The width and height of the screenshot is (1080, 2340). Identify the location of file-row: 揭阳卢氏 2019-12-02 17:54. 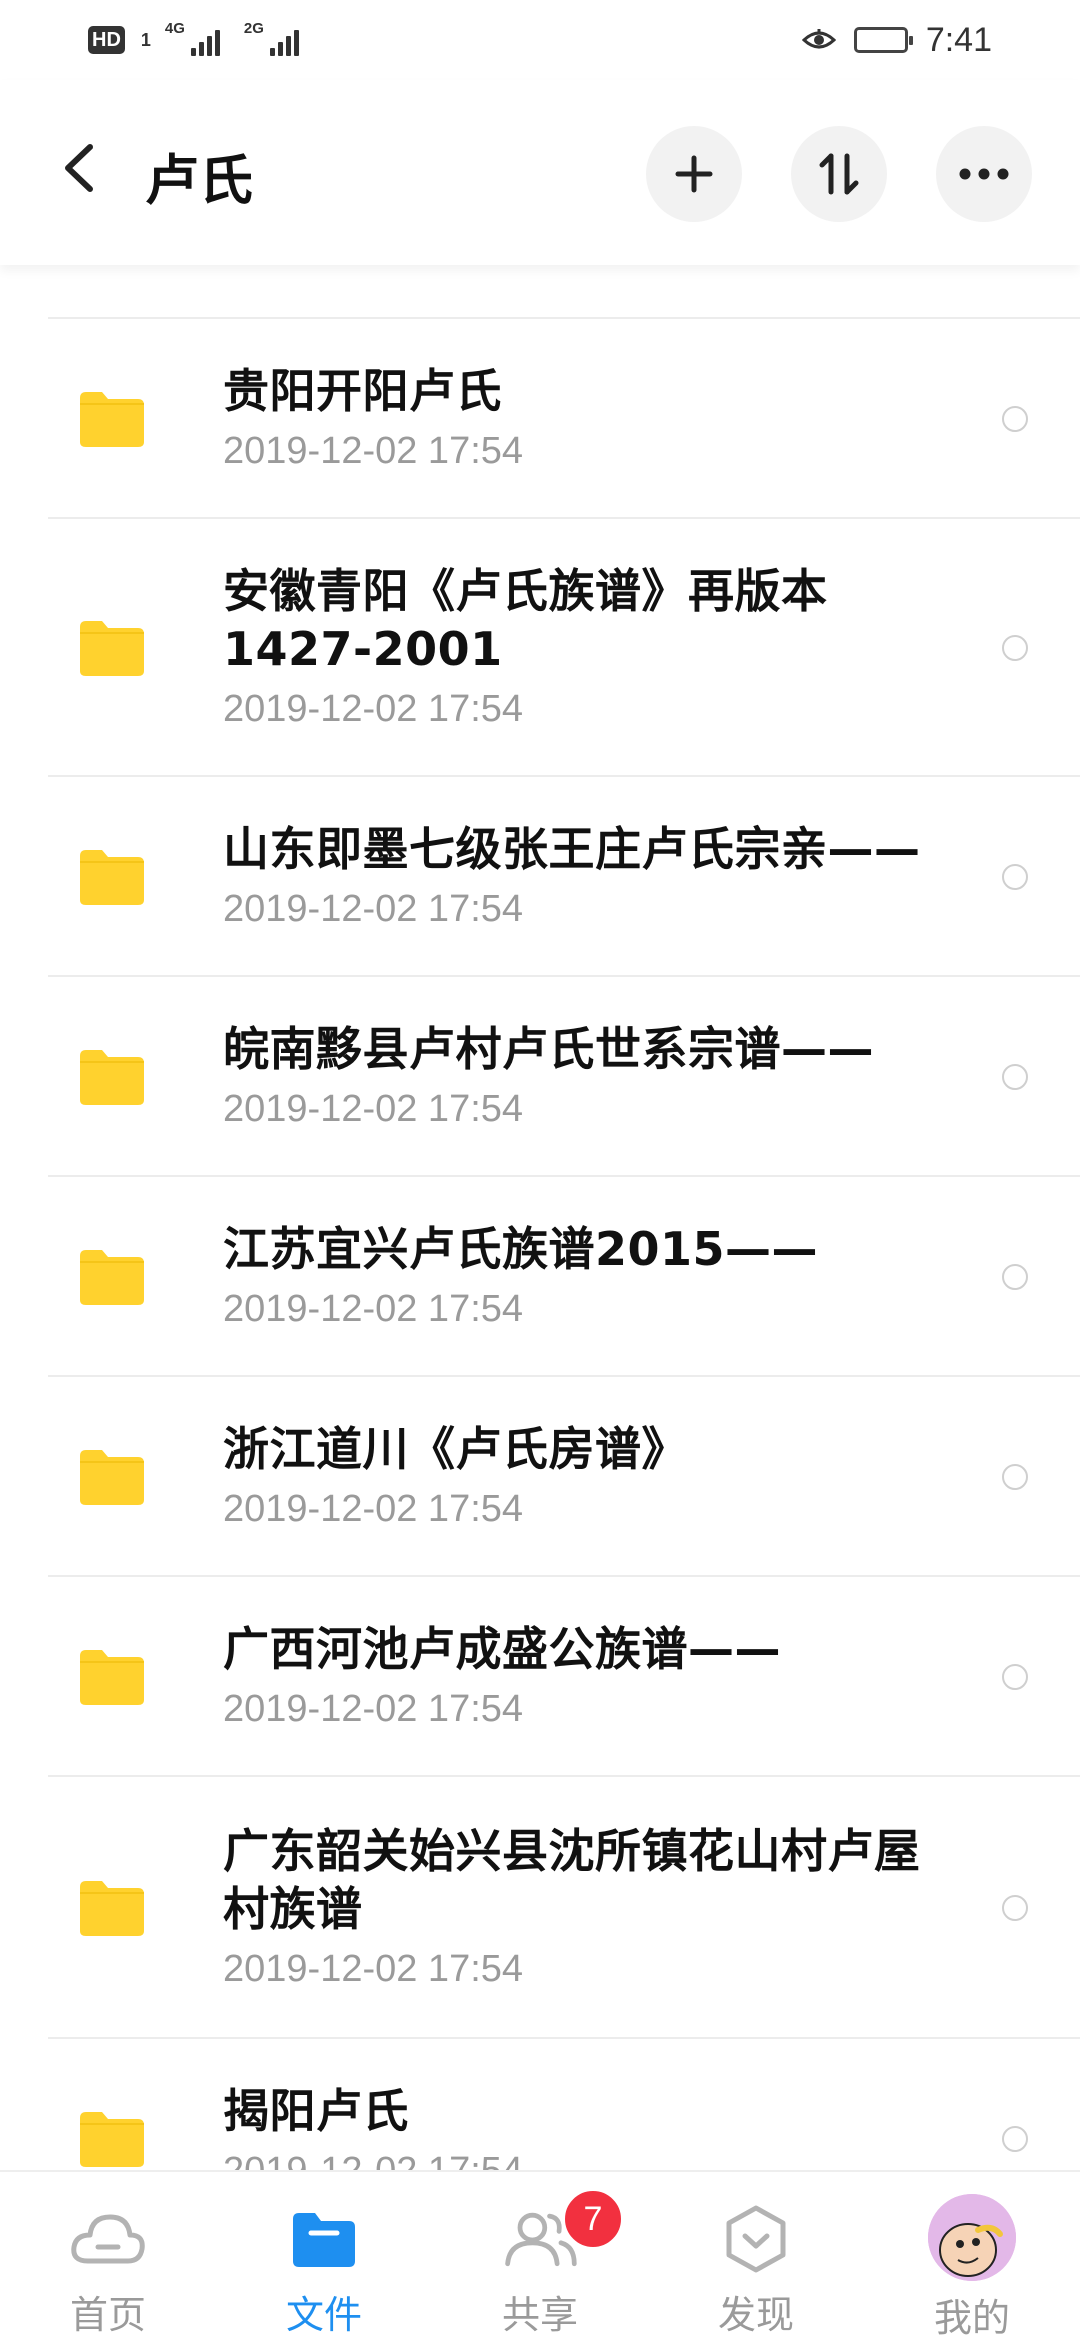
(564, 2104).